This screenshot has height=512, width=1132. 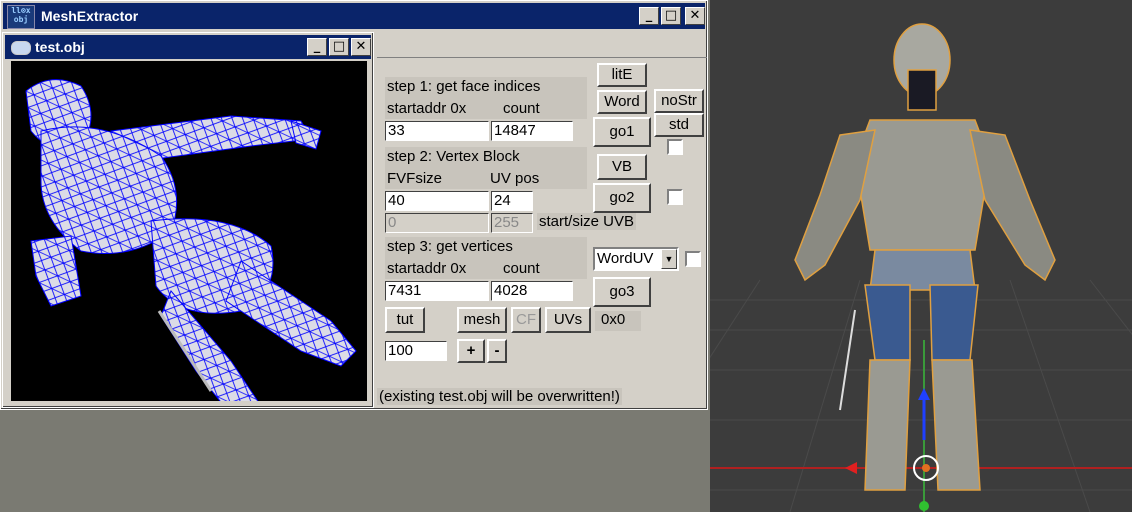 I want to click on main-close-button: ✕, so click(x=695, y=16).